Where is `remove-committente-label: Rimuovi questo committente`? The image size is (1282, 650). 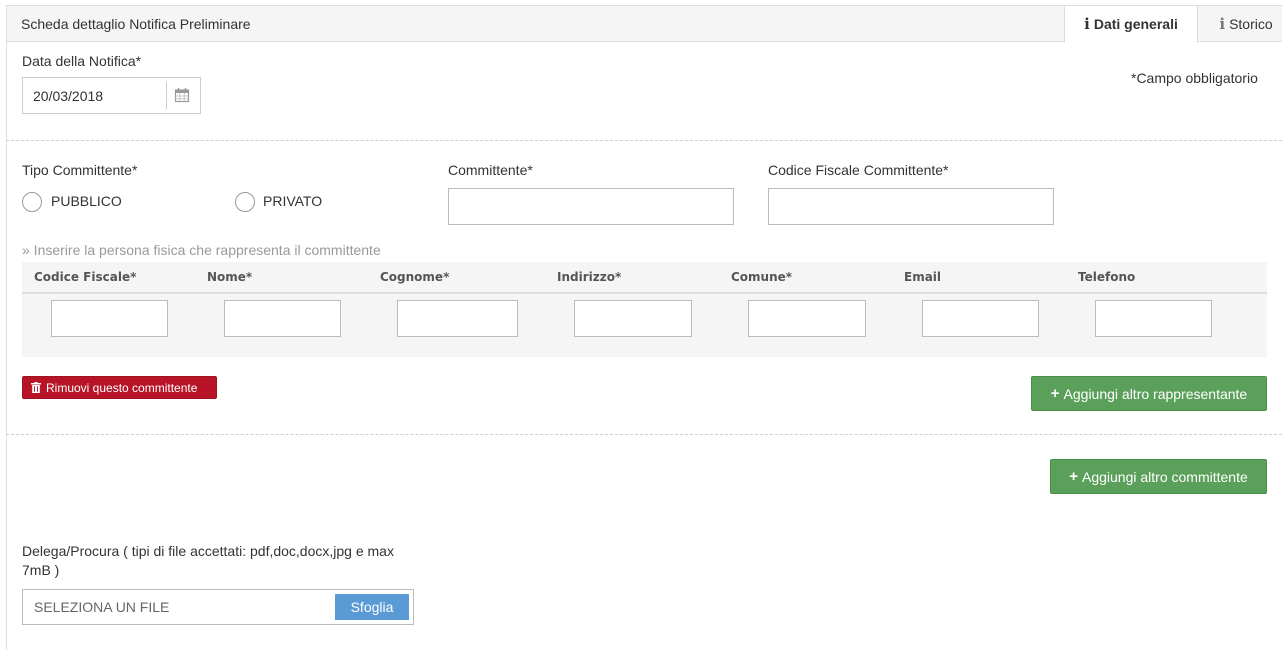
remove-committente-label: Rimuovi questo committente is located at coordinates (122, 387).